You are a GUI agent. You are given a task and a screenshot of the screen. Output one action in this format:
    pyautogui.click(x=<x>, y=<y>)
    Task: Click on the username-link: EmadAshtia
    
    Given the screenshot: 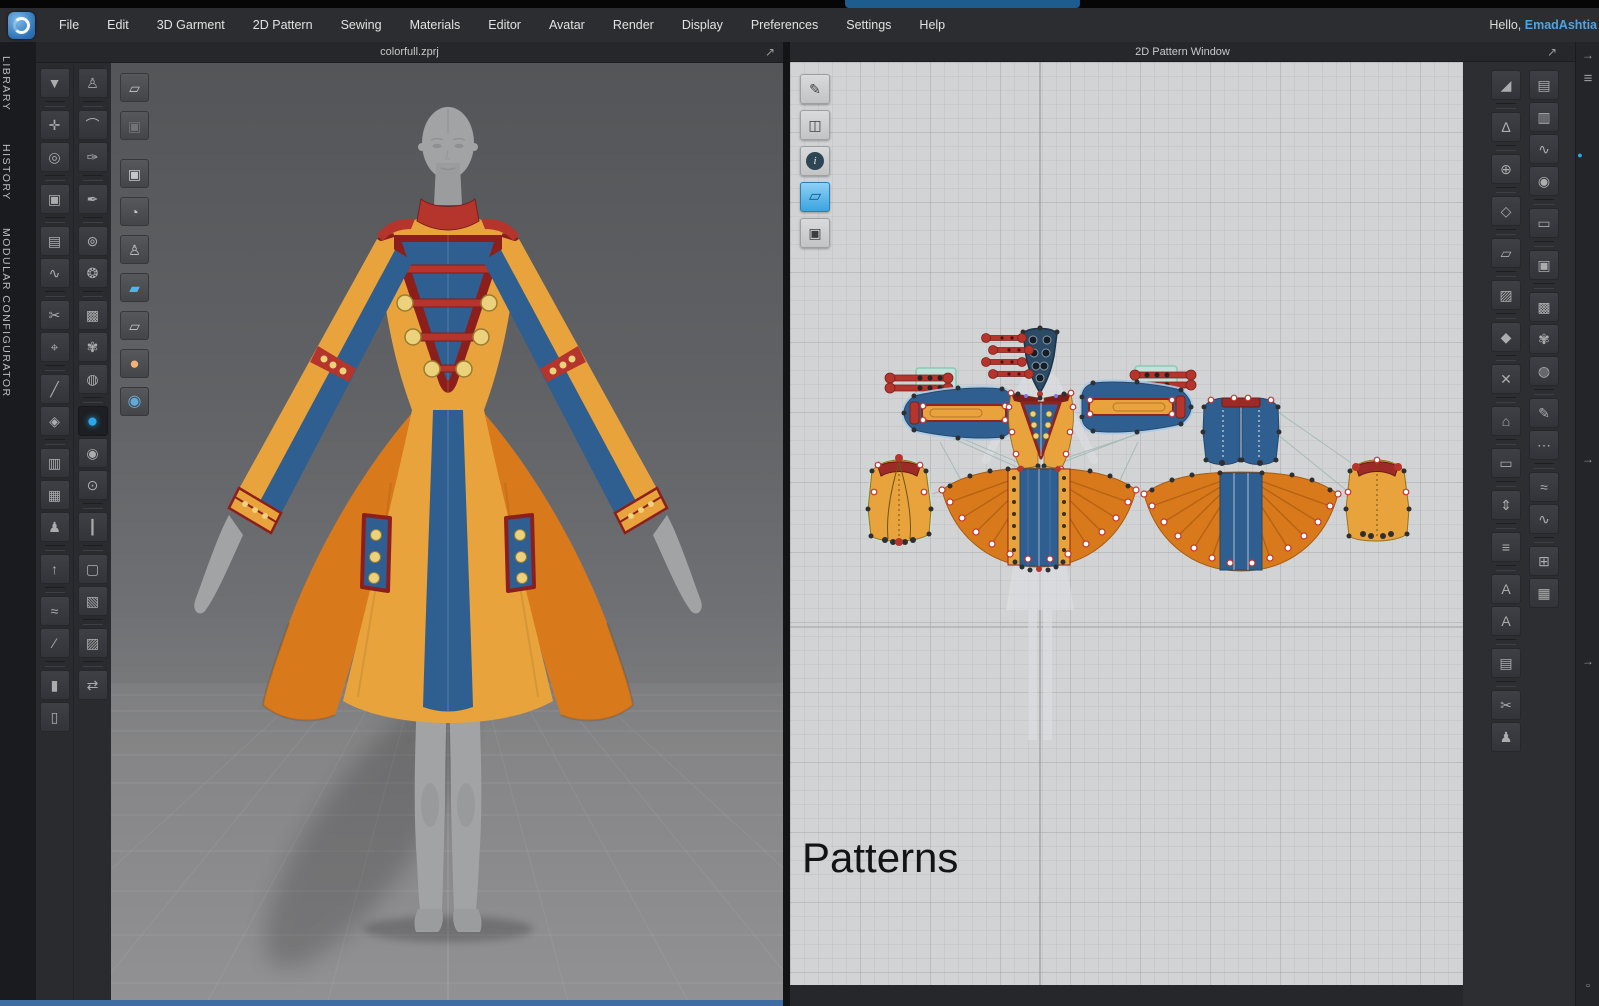 What is the action you would take?
    pyautogui.click(x=1561, y=25)
    